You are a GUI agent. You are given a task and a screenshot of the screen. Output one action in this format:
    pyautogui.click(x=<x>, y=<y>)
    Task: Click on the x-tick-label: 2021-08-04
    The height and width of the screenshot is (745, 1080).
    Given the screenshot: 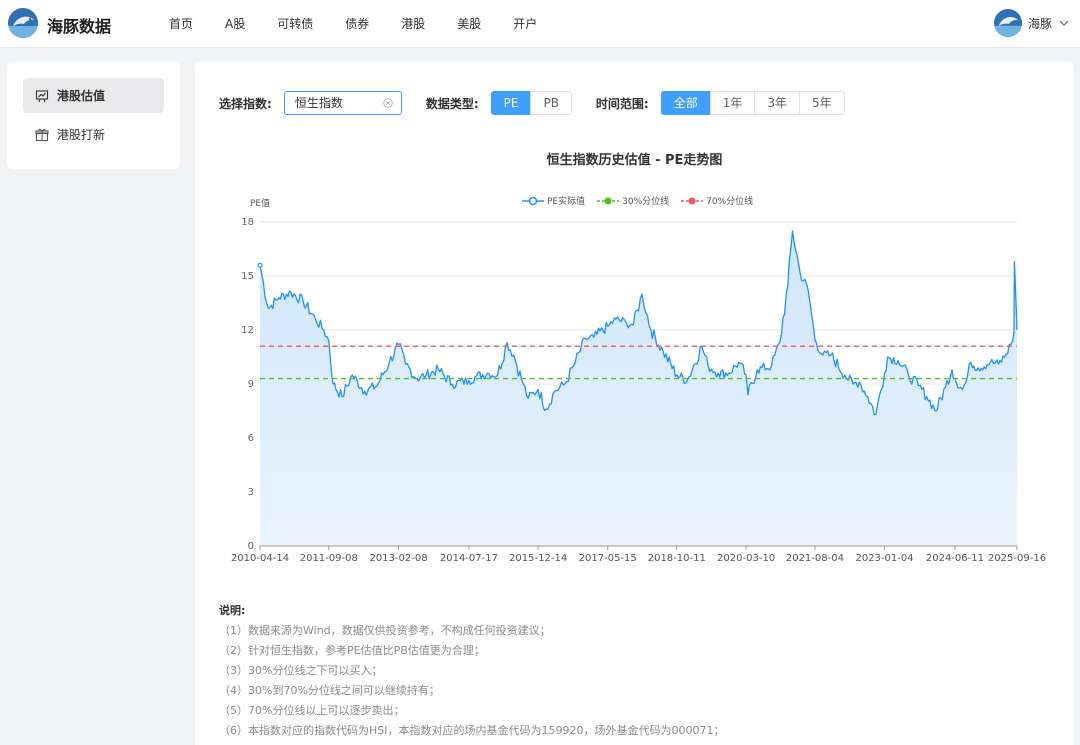 What is the action you would take?
    pyautogui.click(x=815, y=558)
    